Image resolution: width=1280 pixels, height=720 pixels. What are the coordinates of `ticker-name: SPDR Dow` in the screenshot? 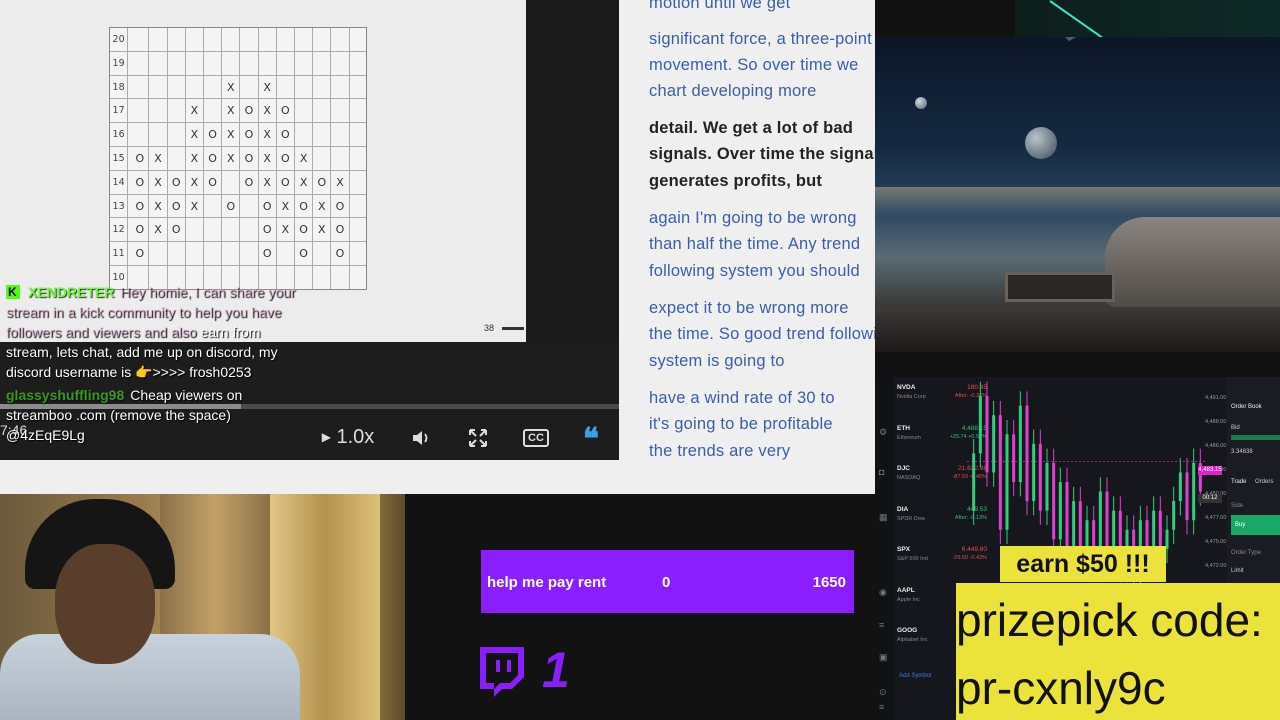 It's located at (911, 518).